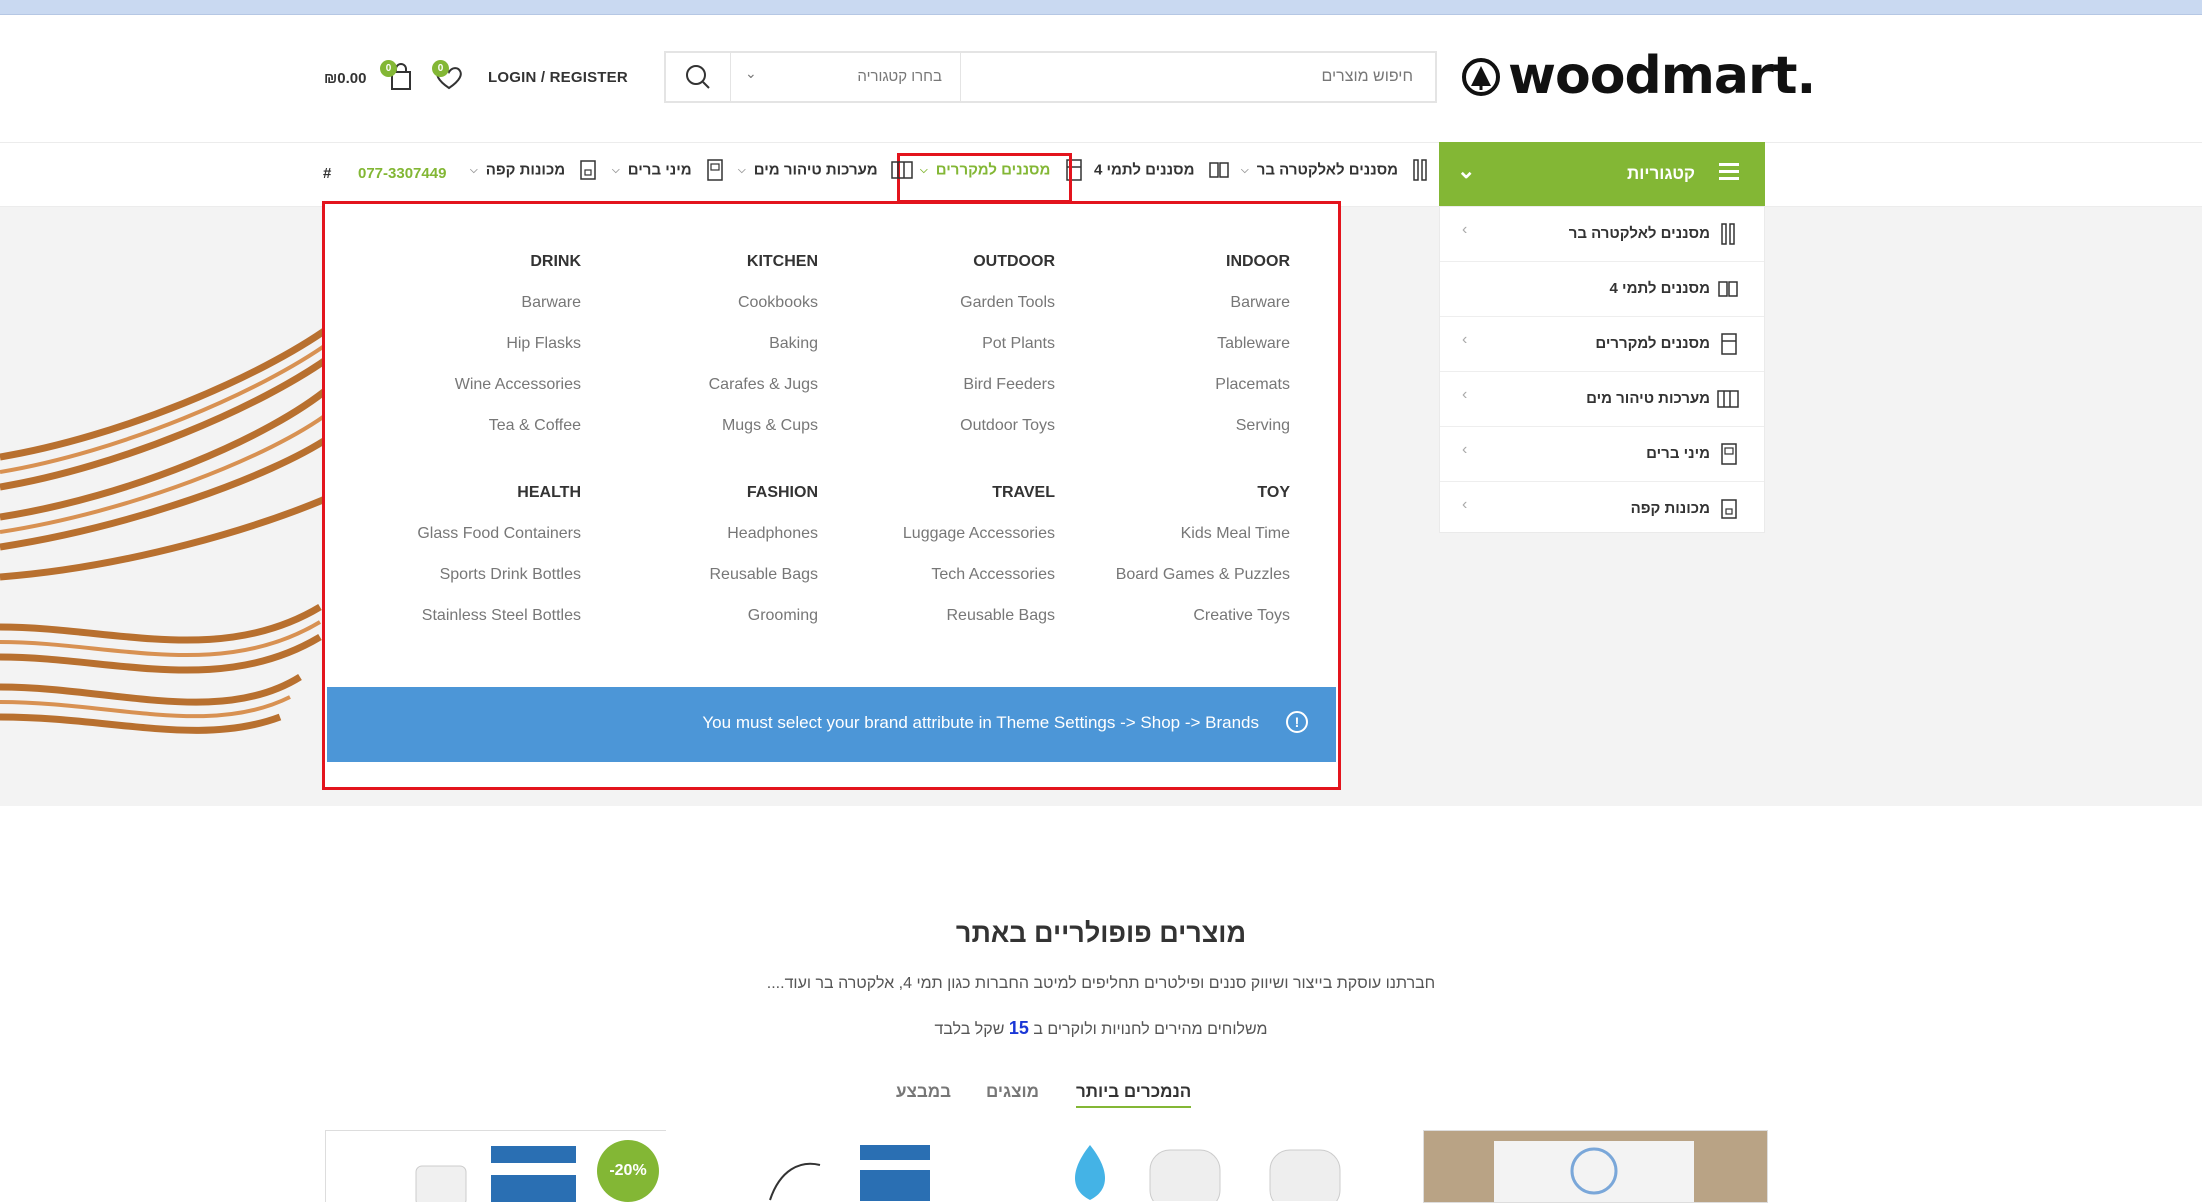 This screenshot has height=1203, width=2202. I want to click on tab-featured: מוצגים, so click(1012, 1092).